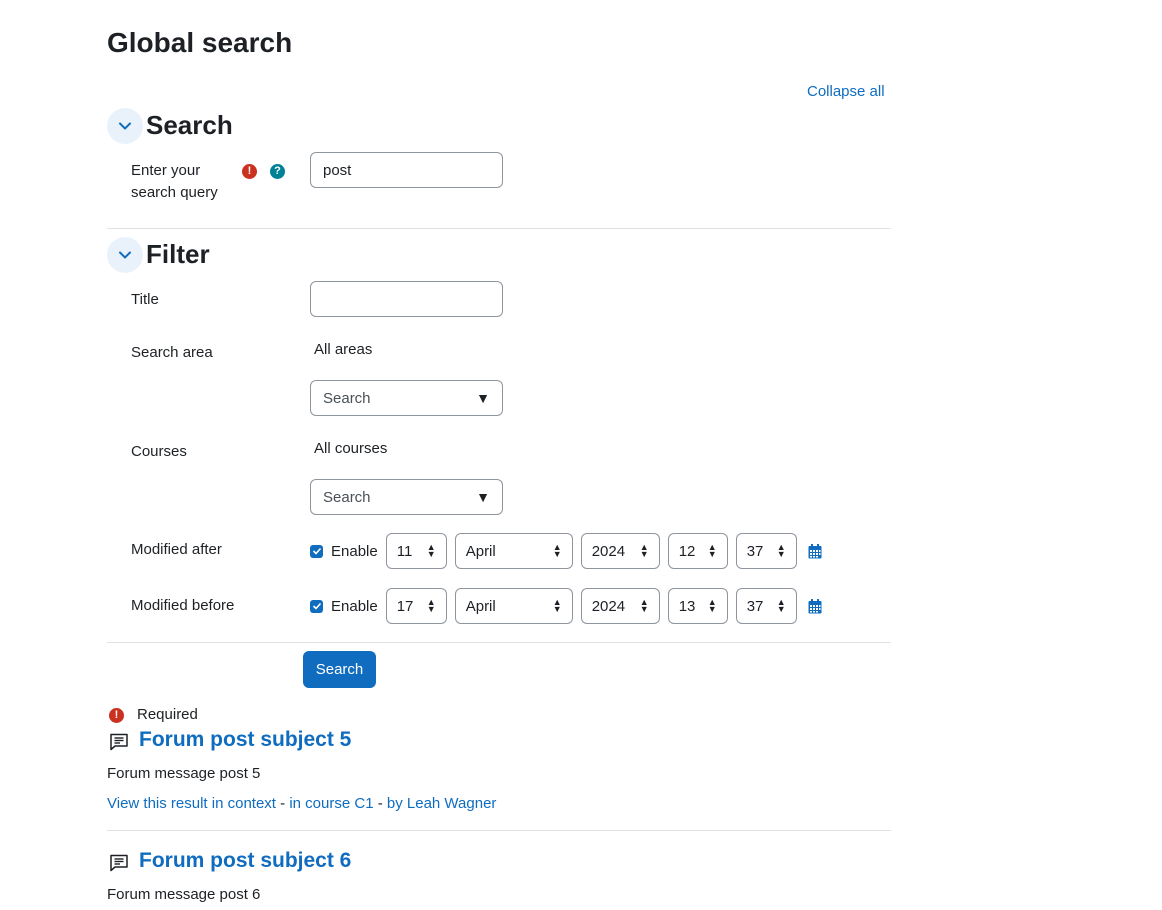  I want to click on modified-before-minute-select: 37 ▲ ▼, so click(766, 606).